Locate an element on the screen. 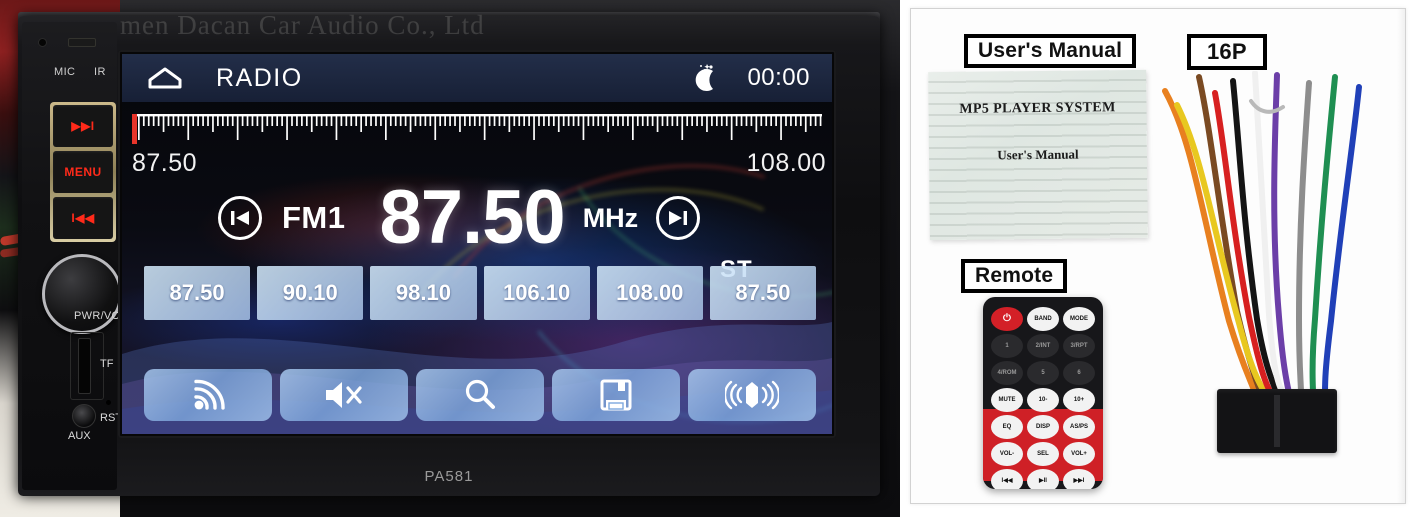  ir-label: IR is located at coordinates (100, 72).